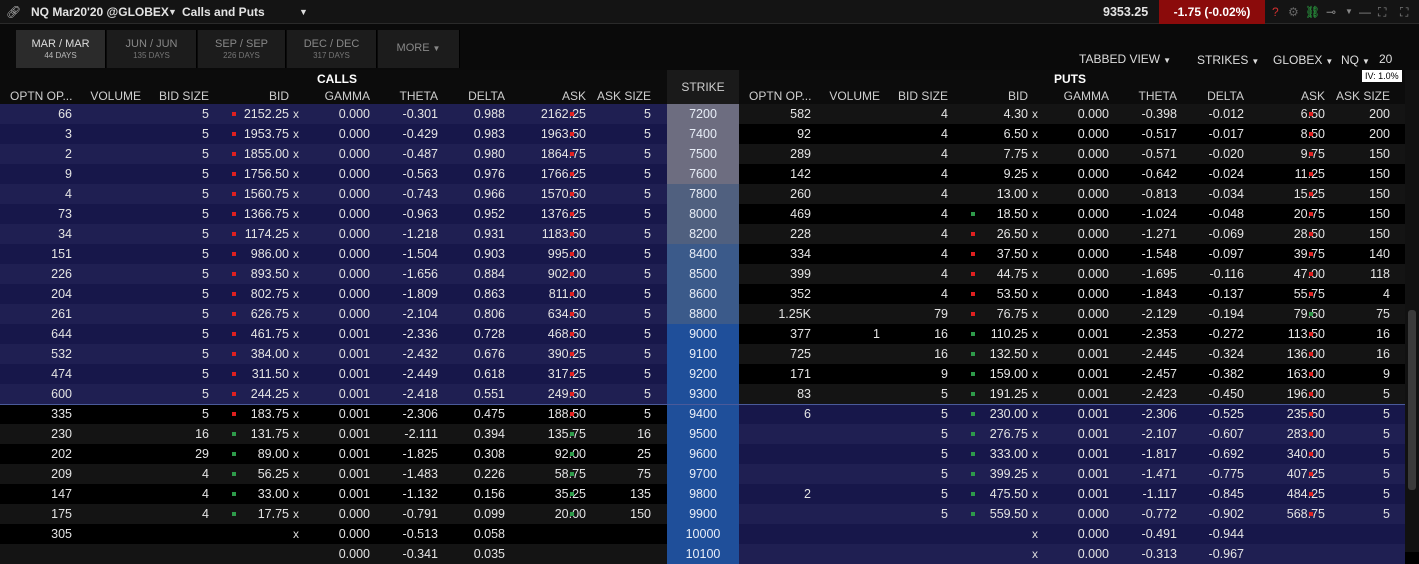 The height and width of the screenshot is (564, 1419). Describe the element at coordinates (1221, 474) in the screenshot. I see `put-delta-cell: -0.775` at that location.